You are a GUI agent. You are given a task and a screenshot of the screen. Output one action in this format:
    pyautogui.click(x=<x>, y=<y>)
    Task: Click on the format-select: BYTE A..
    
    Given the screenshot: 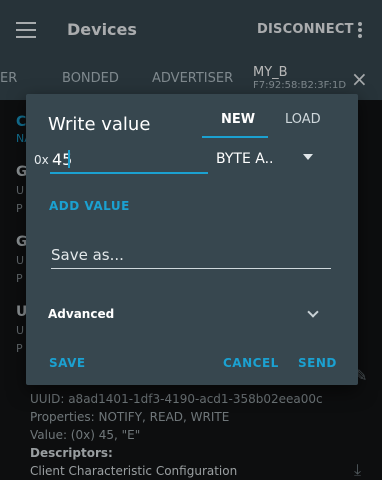 What is the action you would take?
    pyautogui.click(x=244, y=159)
    